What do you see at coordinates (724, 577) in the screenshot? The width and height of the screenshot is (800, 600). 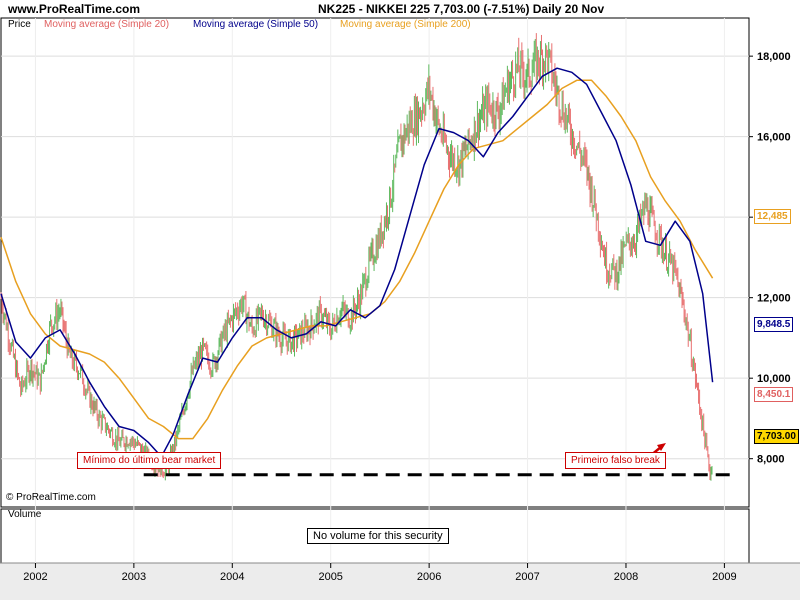 I see `x-tick-label: 2009` at bounding box center [724, 577].